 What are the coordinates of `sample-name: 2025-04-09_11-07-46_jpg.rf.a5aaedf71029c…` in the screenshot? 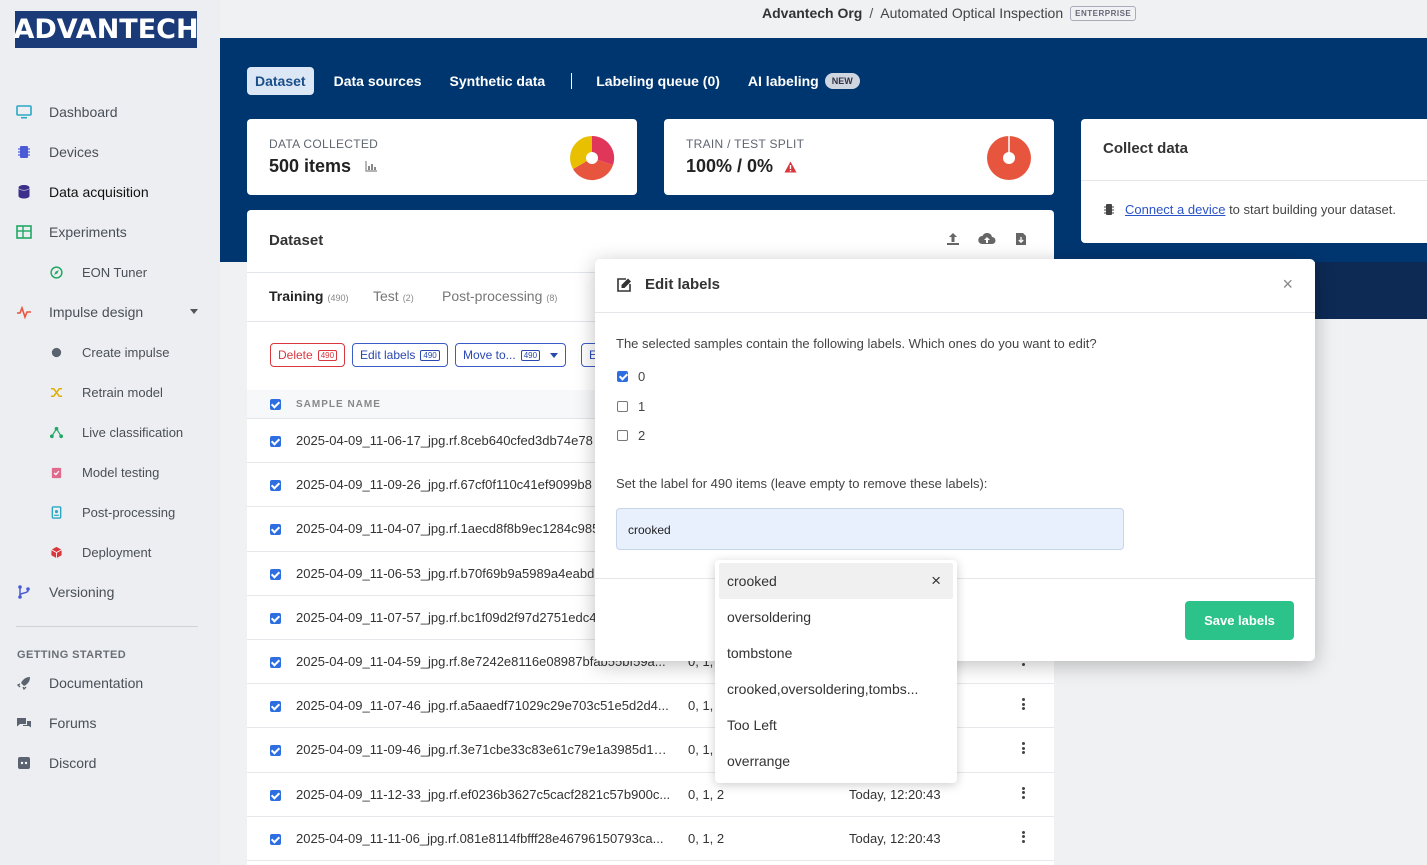 It's located at (482, 706).